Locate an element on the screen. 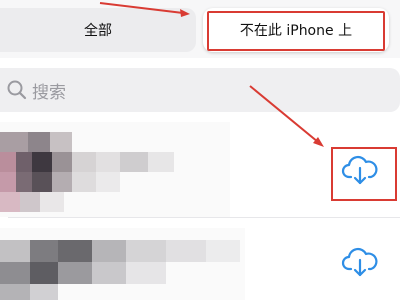 The width and height of the screenshot is (400, 300). search-field: 搜索 is located at coordinates (200, 90).